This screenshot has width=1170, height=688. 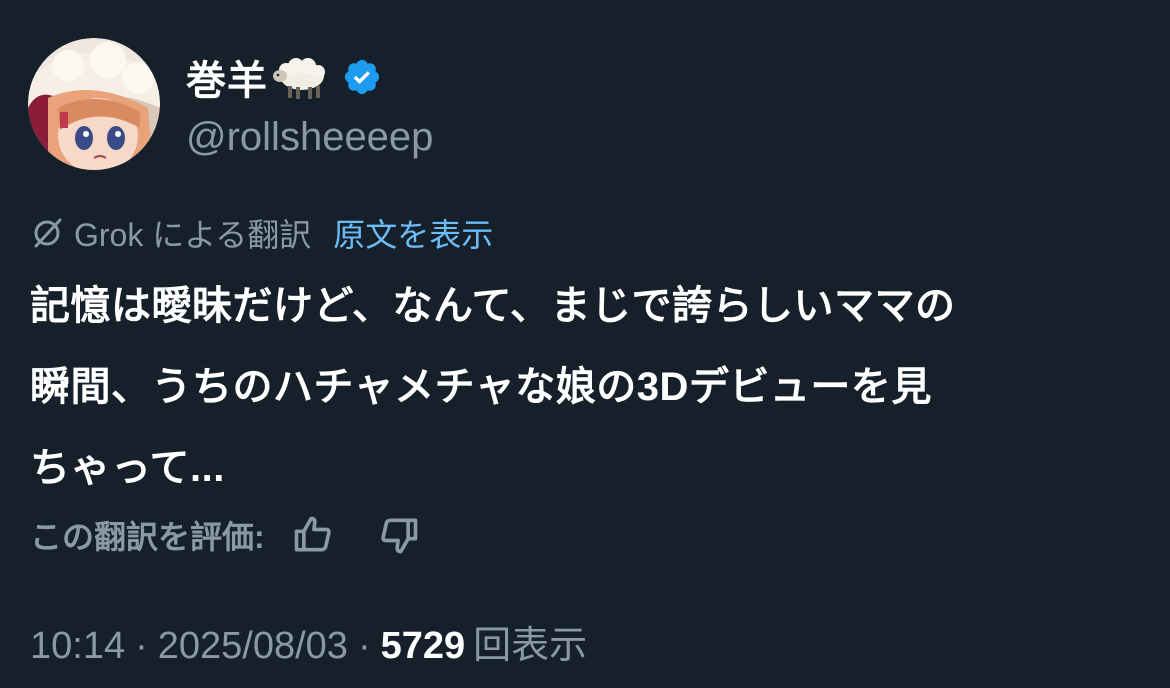 I want to click on tweet-meta: 10:14 · 2025/08/03 · 5729 回表示, so click(x=308, y=641).